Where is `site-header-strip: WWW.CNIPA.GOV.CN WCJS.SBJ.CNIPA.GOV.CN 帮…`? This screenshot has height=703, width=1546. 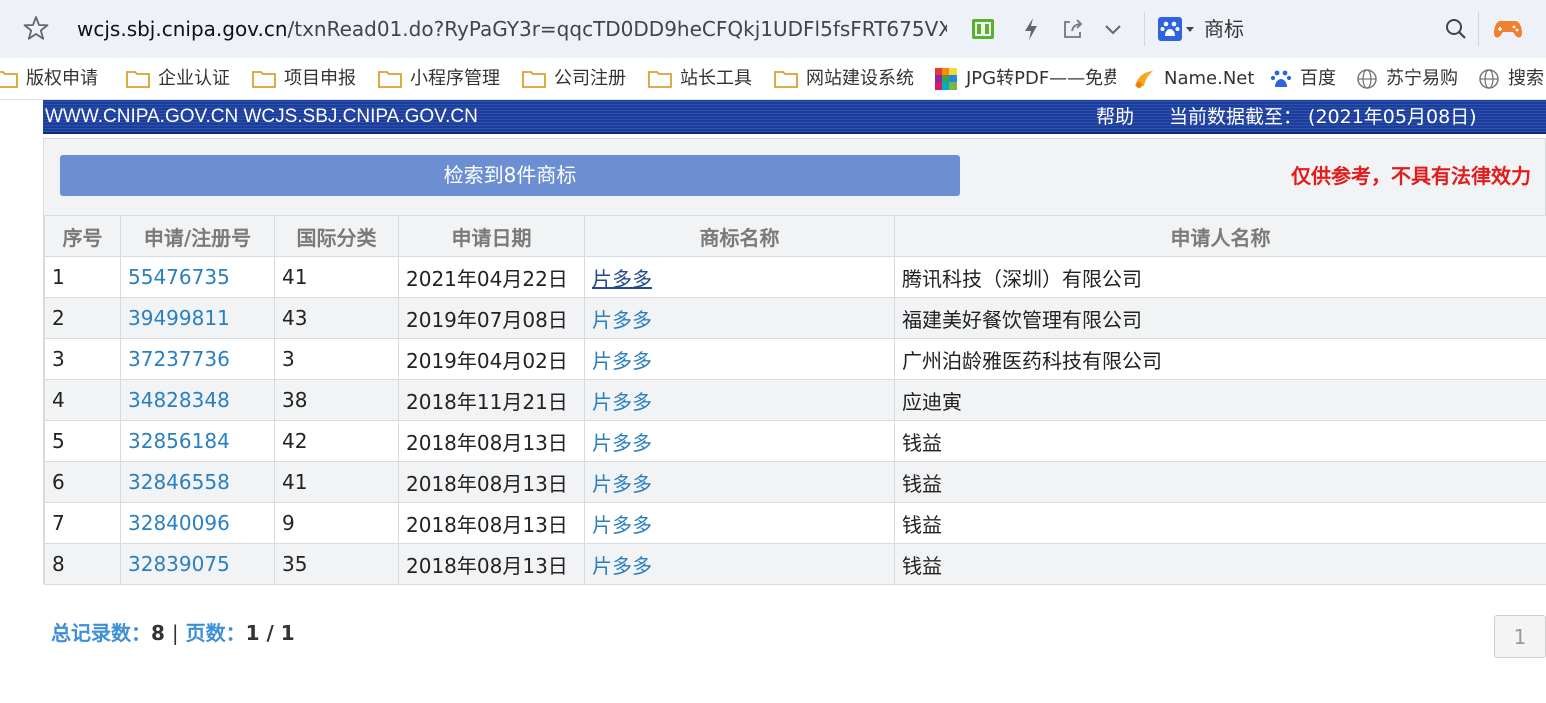
site-header-strip: WWW.CNIPA.GOV.CN WCJS.SBJ.CNIPA.GOV.CN 帮… is located at coordinates (794, 117).